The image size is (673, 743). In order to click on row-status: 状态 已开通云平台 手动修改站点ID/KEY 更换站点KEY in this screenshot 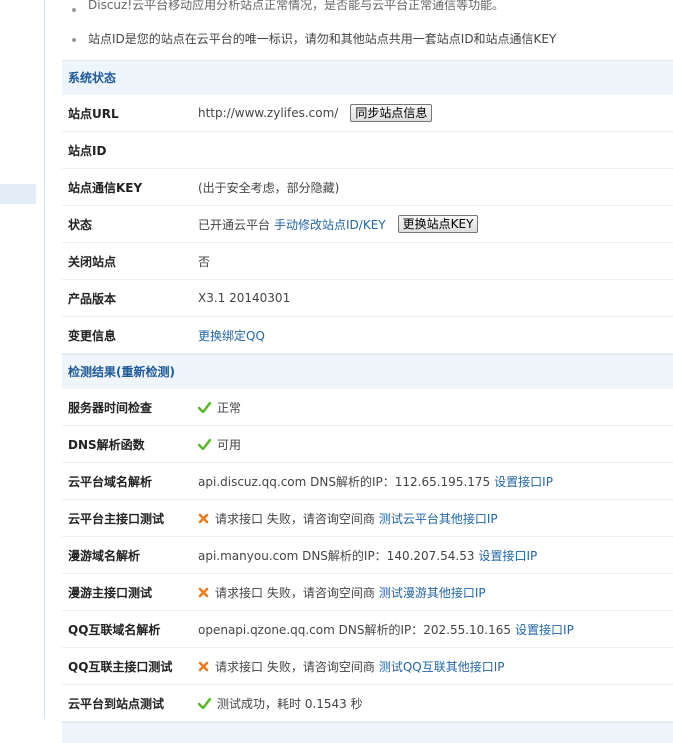, I will do `click(367, 224)`.